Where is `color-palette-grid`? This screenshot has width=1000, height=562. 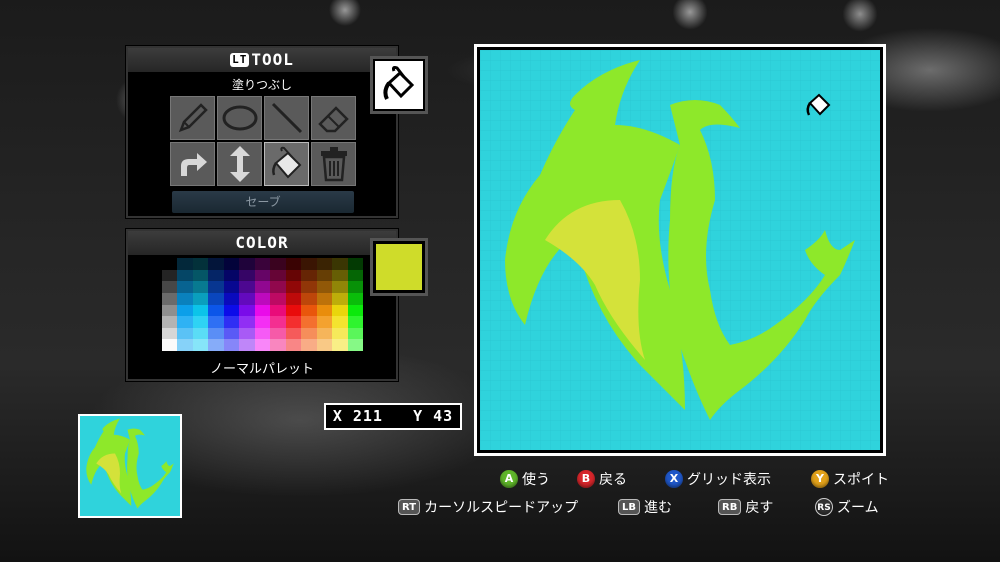
color-palette-grid is located at coordinates (262, 304).